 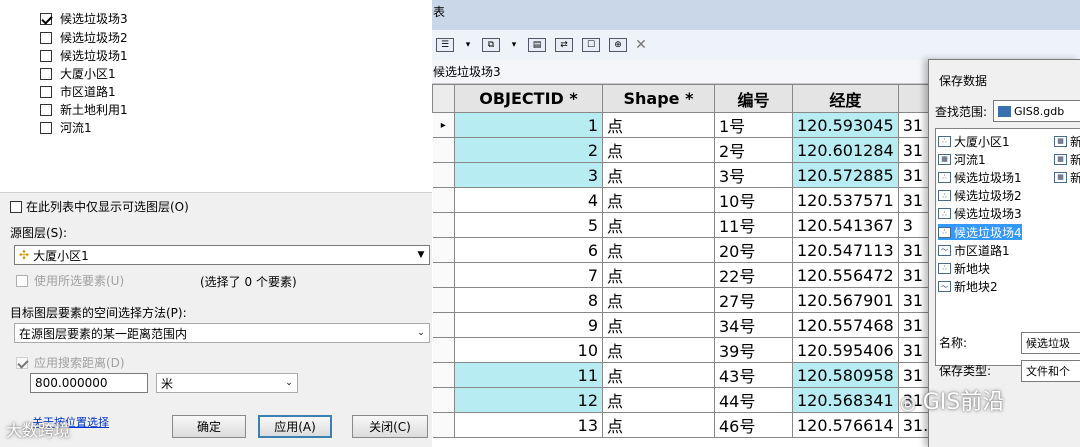 What do you see at coordinates (1050, 371) in the screenshot?
I see `save-type-dropdown: 文件和个` at bounding box center [1050, 371].